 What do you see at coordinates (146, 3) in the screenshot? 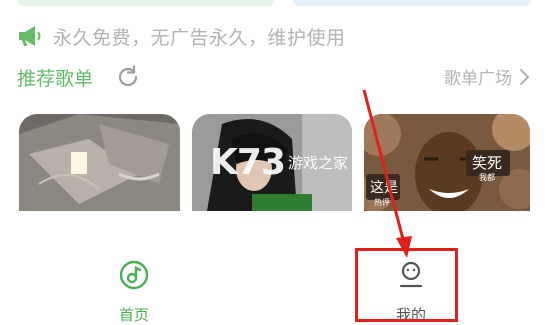
I see `top-banner-card-left` at bounding box center [146, 3].